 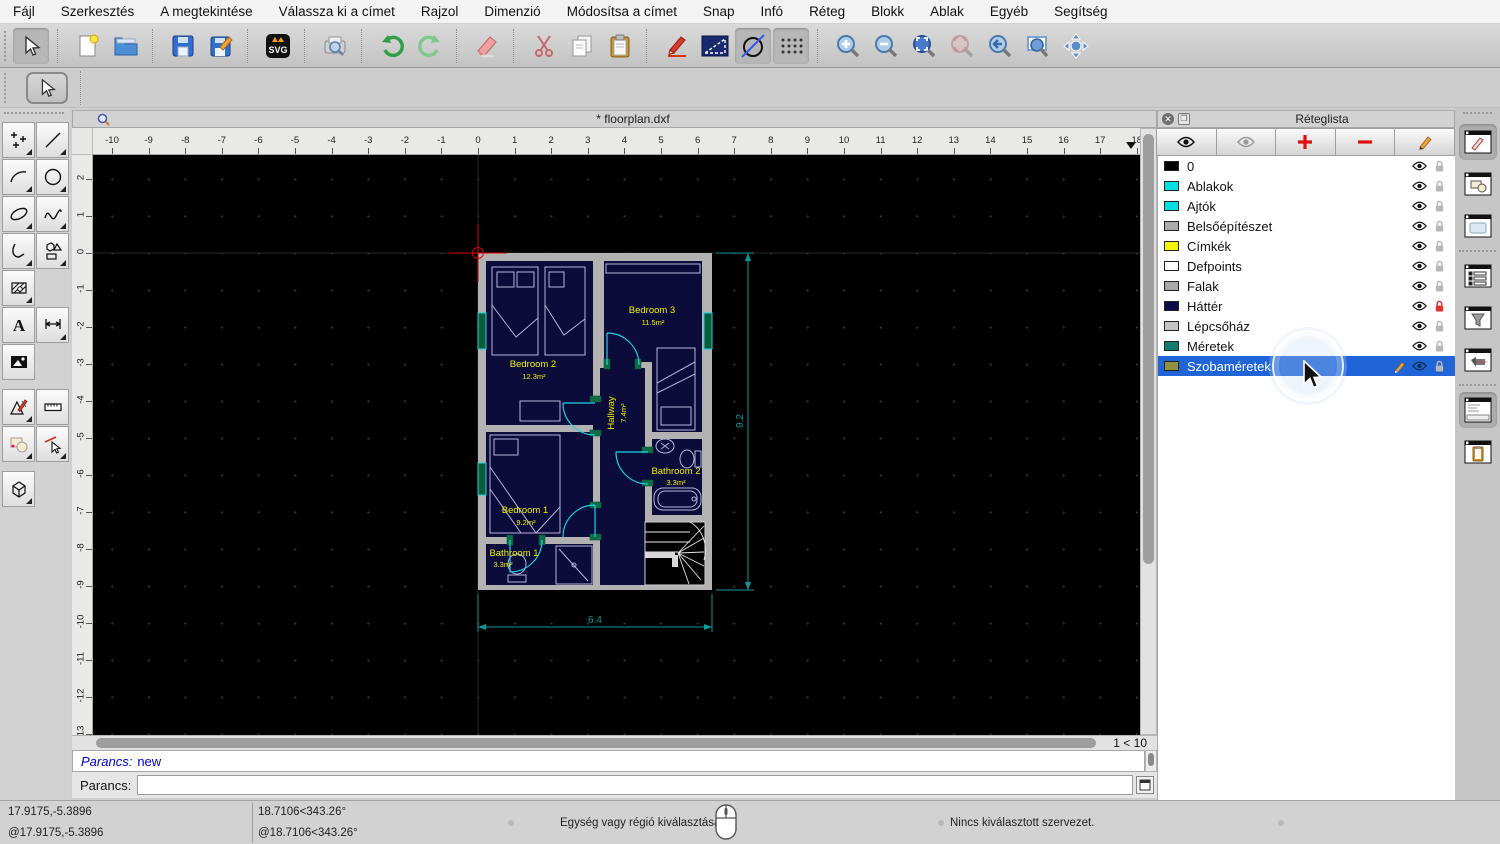 I want to click on spline-tool, so click(x=52, y=214).